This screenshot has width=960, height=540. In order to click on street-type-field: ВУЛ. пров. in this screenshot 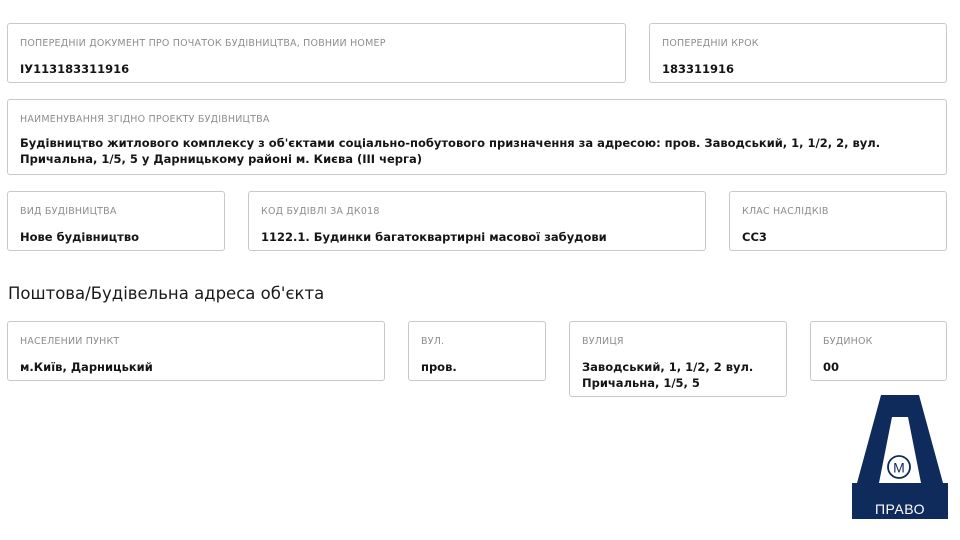, I will do `click(477, 351)`.